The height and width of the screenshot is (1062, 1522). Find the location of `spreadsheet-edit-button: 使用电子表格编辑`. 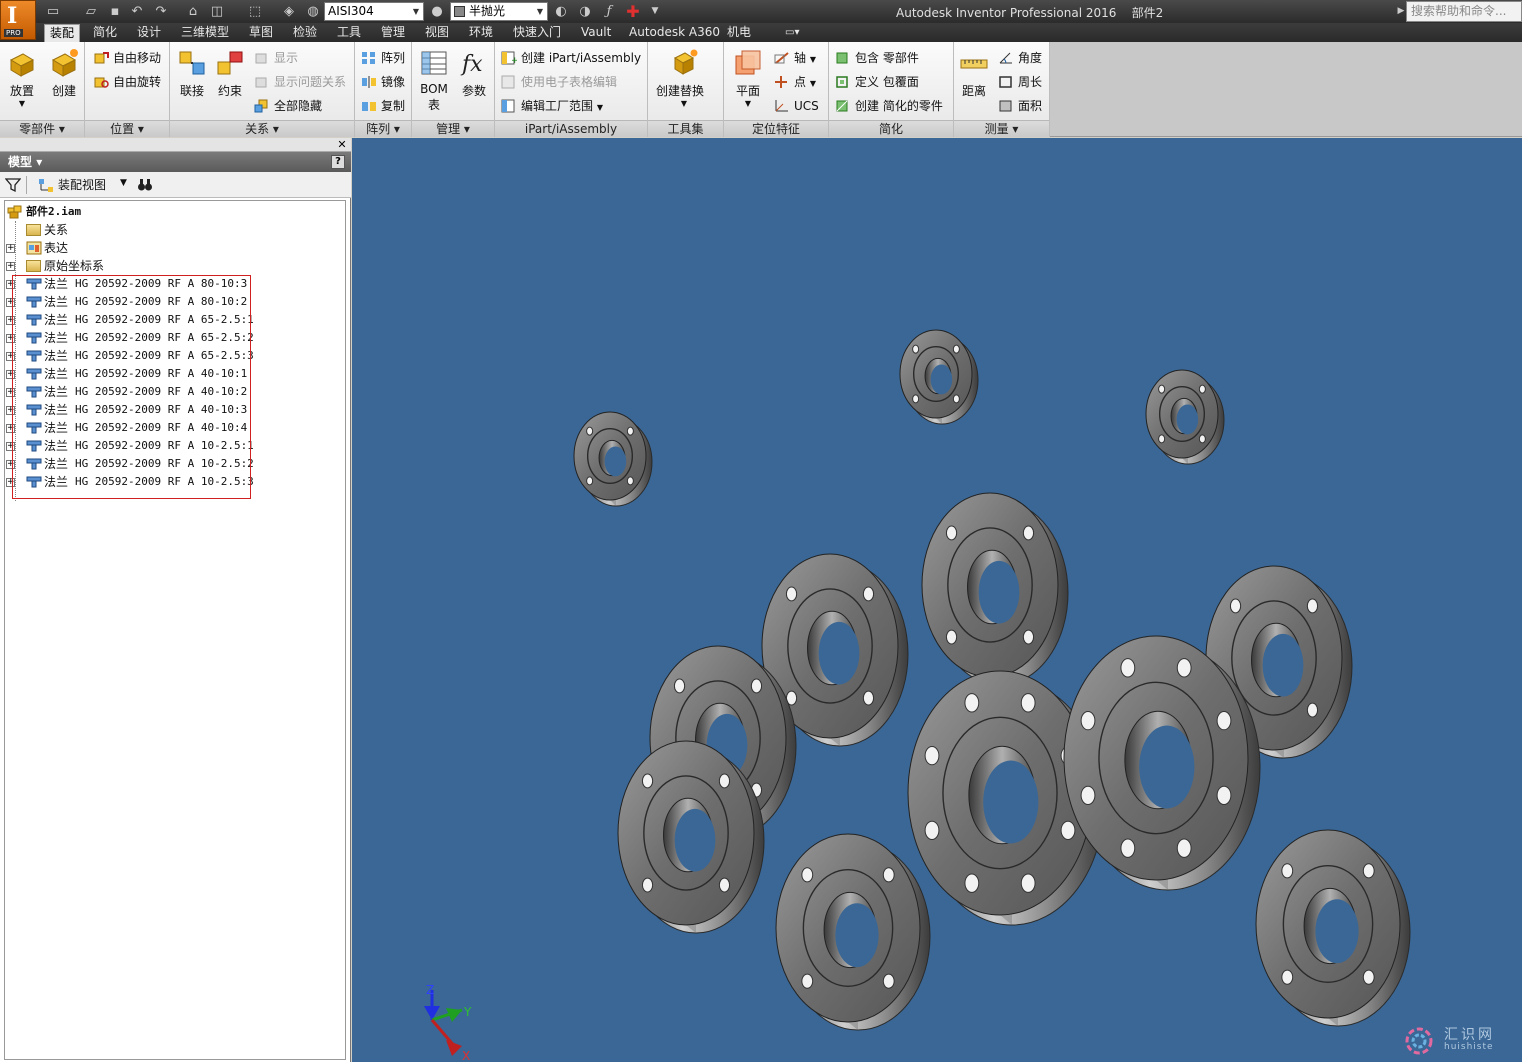

spreadsheet-edit-button: 使用电子表格编辑 is located at coordinates (559, 82).